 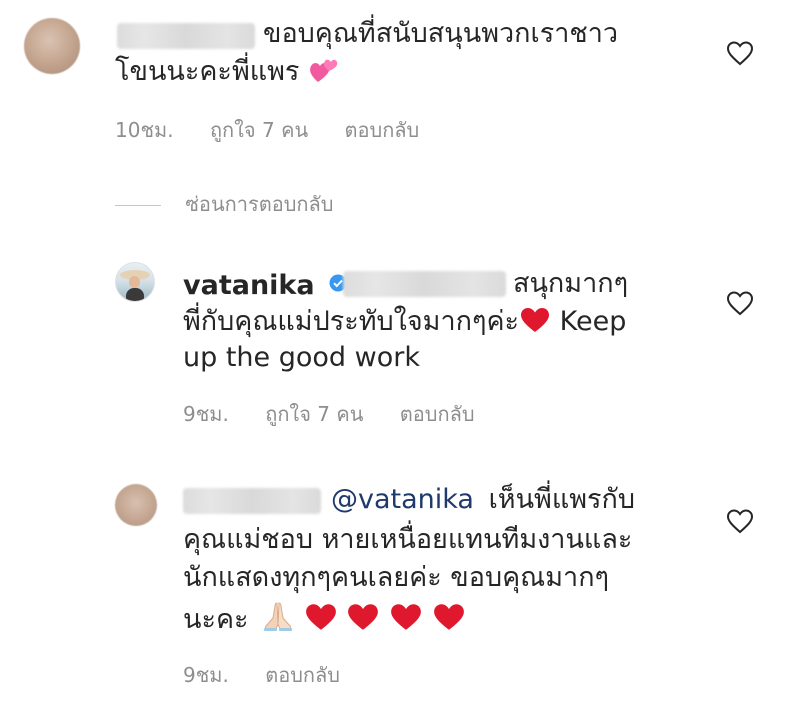 I want to click on comment-text-line: พี่กับคุณแม่ประทับใจมากๆค่ะ Keep, so click(x=404, y=324).